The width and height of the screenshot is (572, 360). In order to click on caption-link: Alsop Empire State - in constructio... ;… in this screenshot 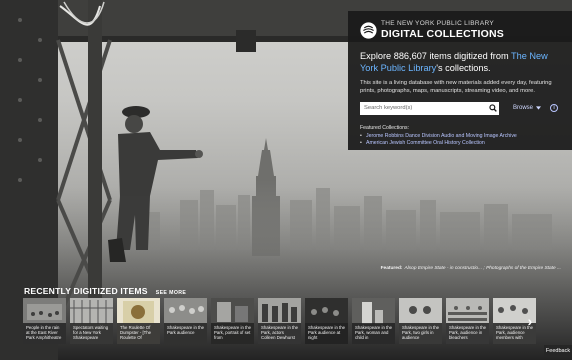, I will do `click(482, 268)`.